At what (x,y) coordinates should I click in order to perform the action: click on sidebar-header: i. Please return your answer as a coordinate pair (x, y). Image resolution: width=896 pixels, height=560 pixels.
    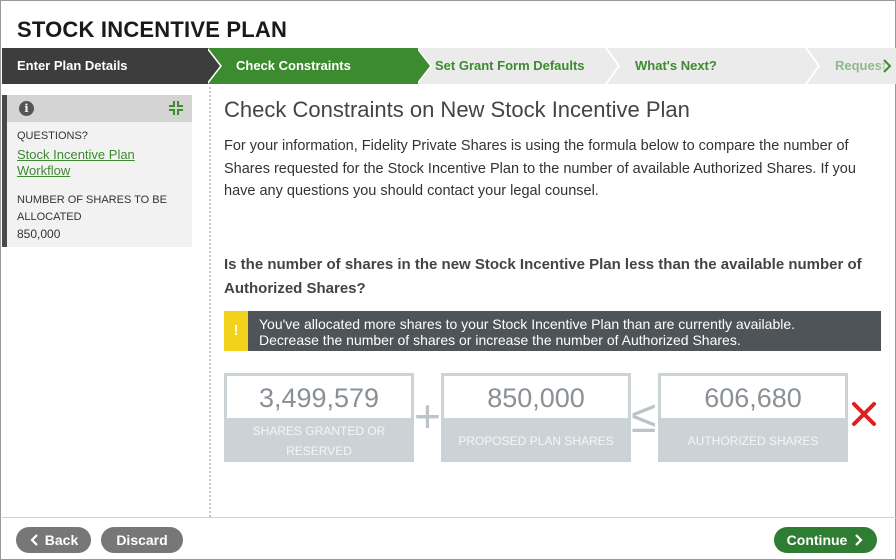
    Looking at the image, I should click on (99, 108).